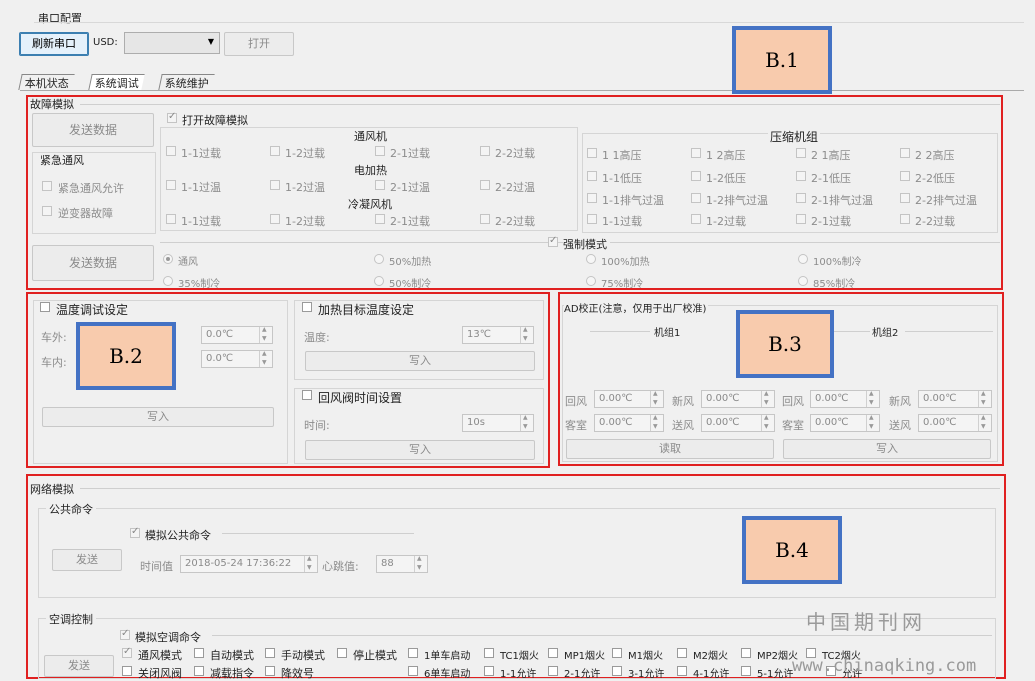 This screenshot has width=1035, height=681. What do you see at coordinates (171, 219) in the screenshot?
I see `cond-1-1-checkbox` at bounding box center [171, 219].